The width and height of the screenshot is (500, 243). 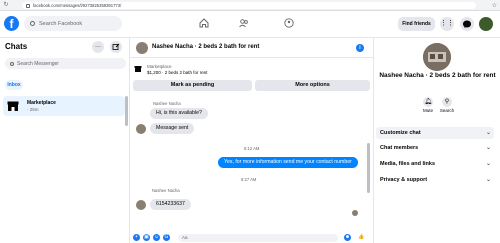 What do you see at coordinates (360, 48) in the screenshot?
I see `info-icon: i` at bounding box center [360, 48].